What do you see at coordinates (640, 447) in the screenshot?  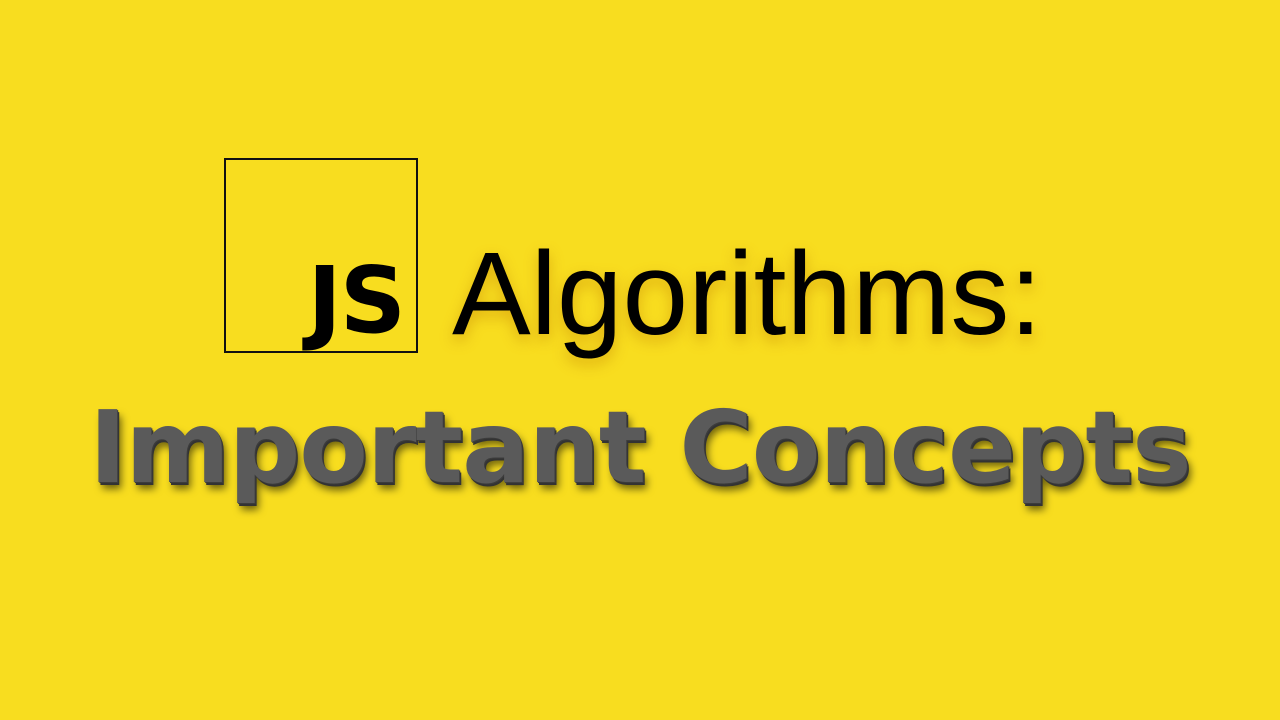 I see `slide-subtitle: Important Concepts` at bounding box center [640, 447].